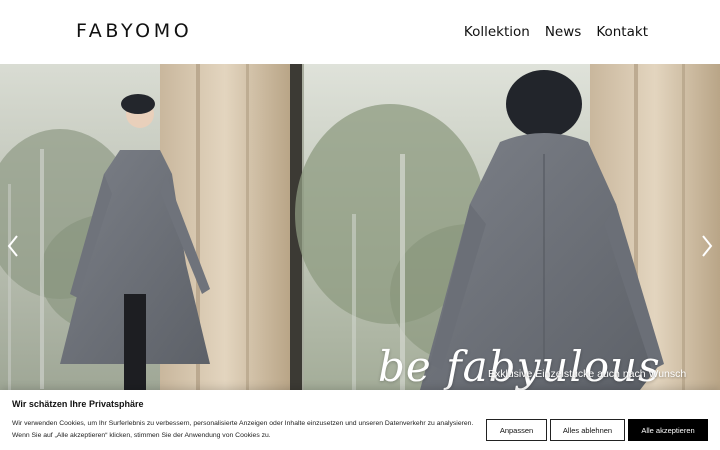 This screenshot has width=720, height=450. What do you see at coordinates (497, 32) in the screenshot?
I see `nav-item-kollektion: Kollektion` at bounding box center [497, 32].